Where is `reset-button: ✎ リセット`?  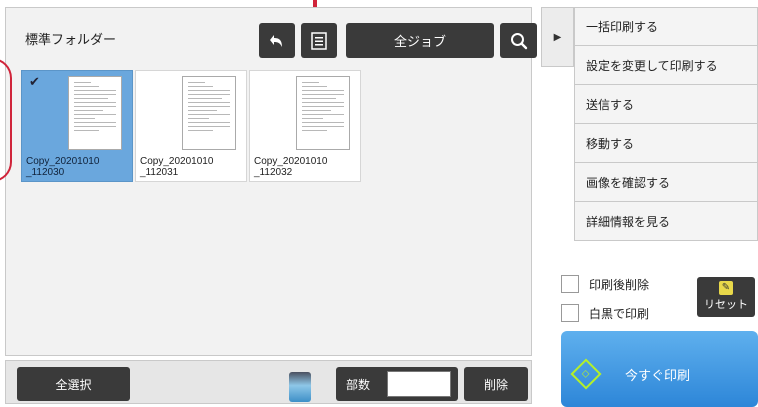 reset-button: ✎ リセット is located at coordinates (726, 297).